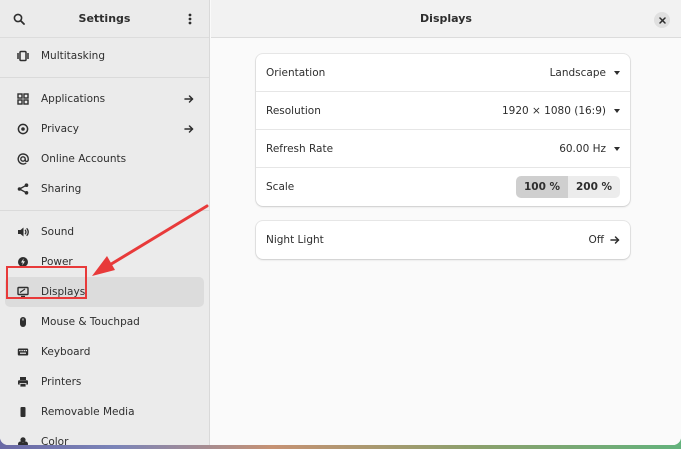 The width and height of the screenshot is (681, 449). I want to click on online-accounts-icon, so click(23, 159).